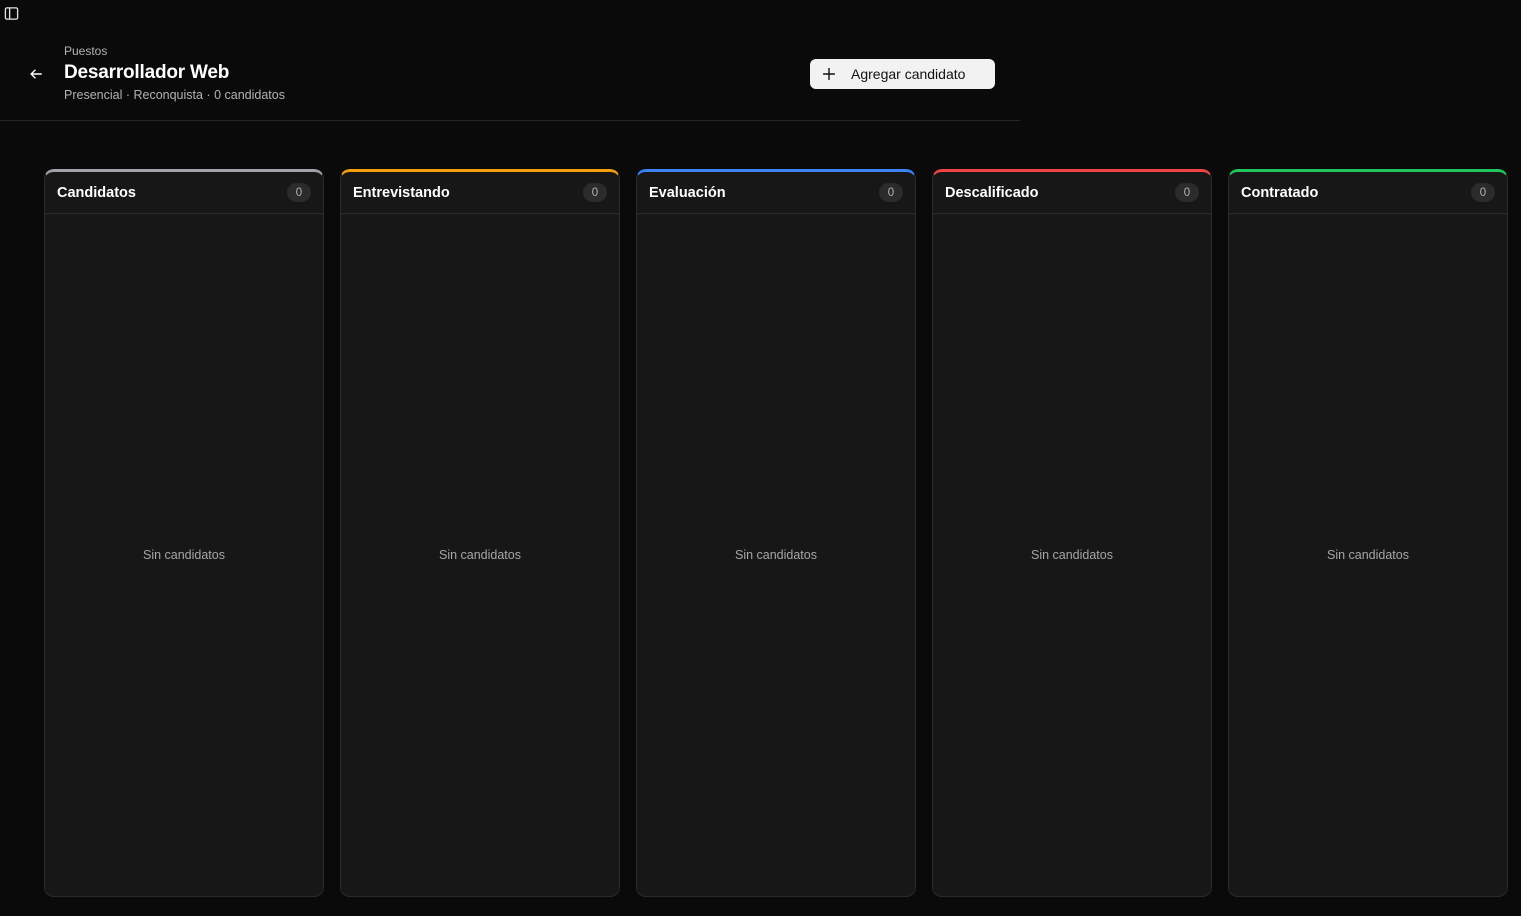 The image size is (1521, 916). What do you see at coordinates (776, 193) in the screenshot?
I see `column-header: Evaluación 0` at bounding box center [776, 193].